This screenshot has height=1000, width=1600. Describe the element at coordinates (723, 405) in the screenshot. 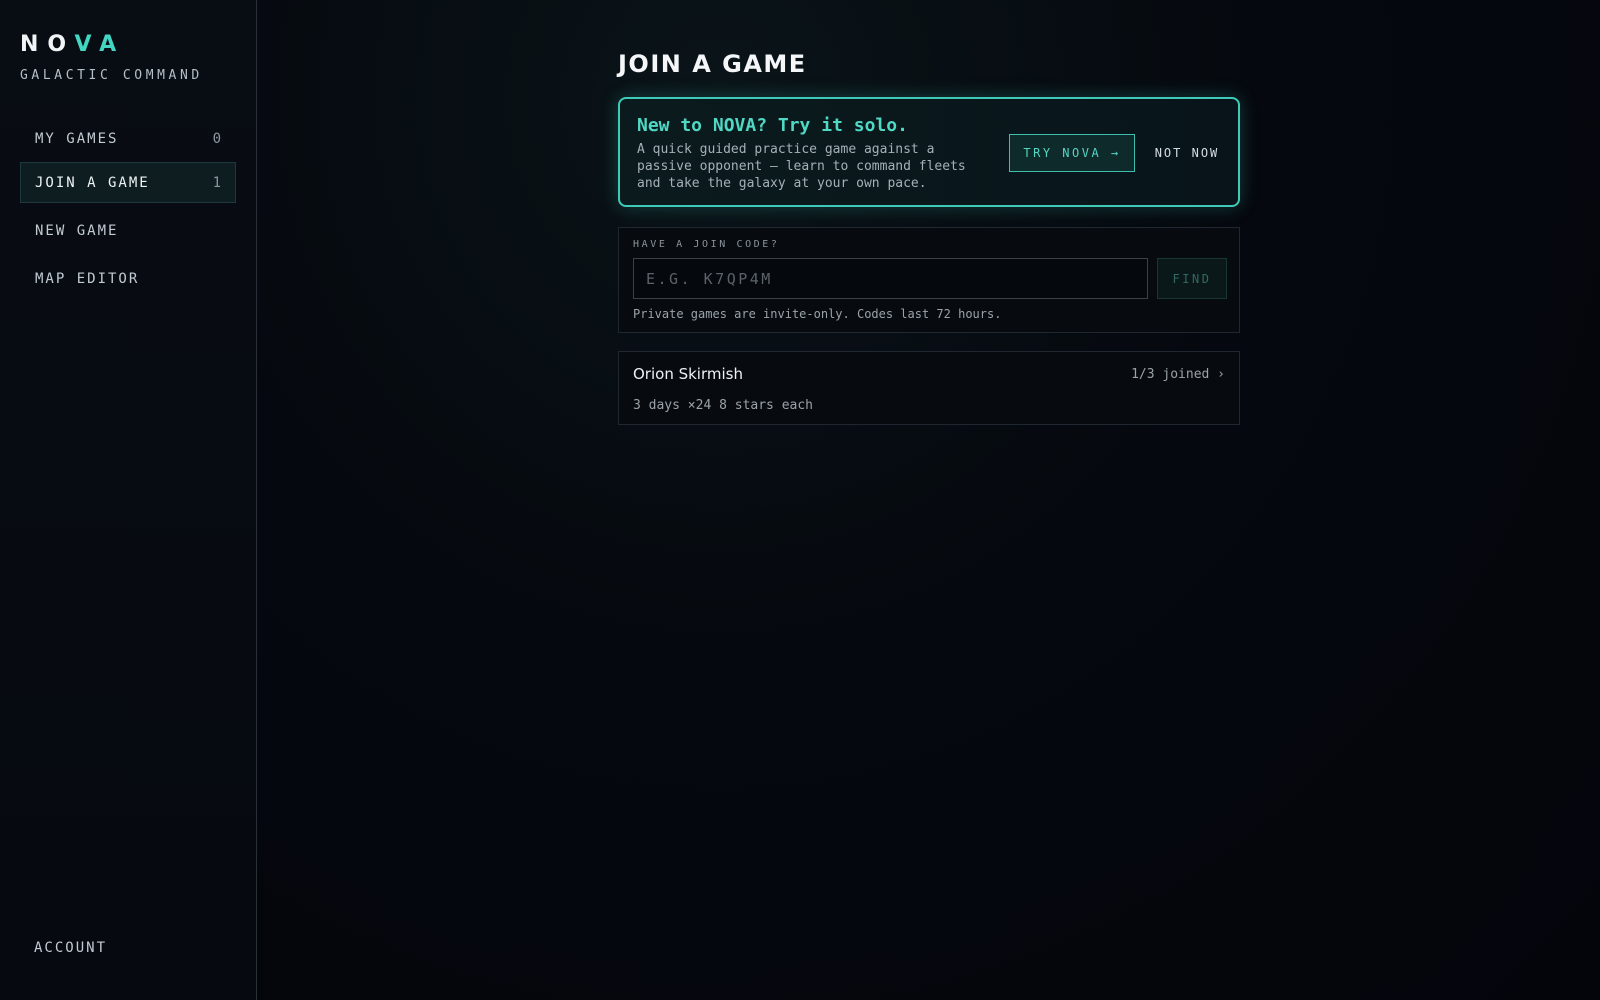

I see `game-settings-summary: 3 days ×24 8 stars each` at that location.